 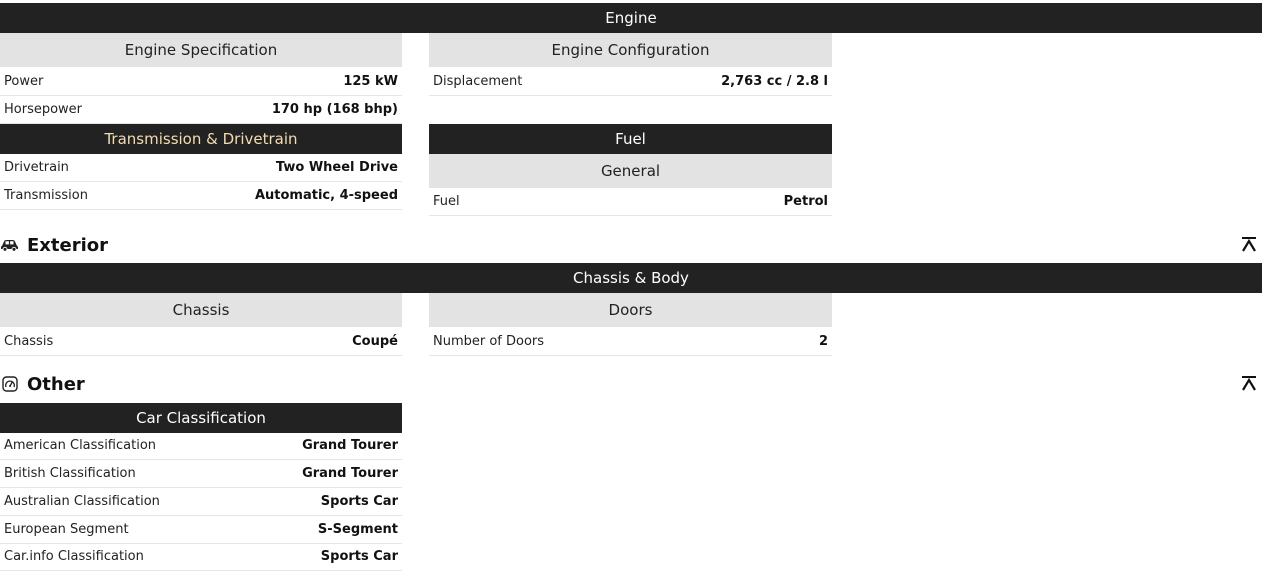 I want to click on row-label: Displacement, so click(x=478, y=81).